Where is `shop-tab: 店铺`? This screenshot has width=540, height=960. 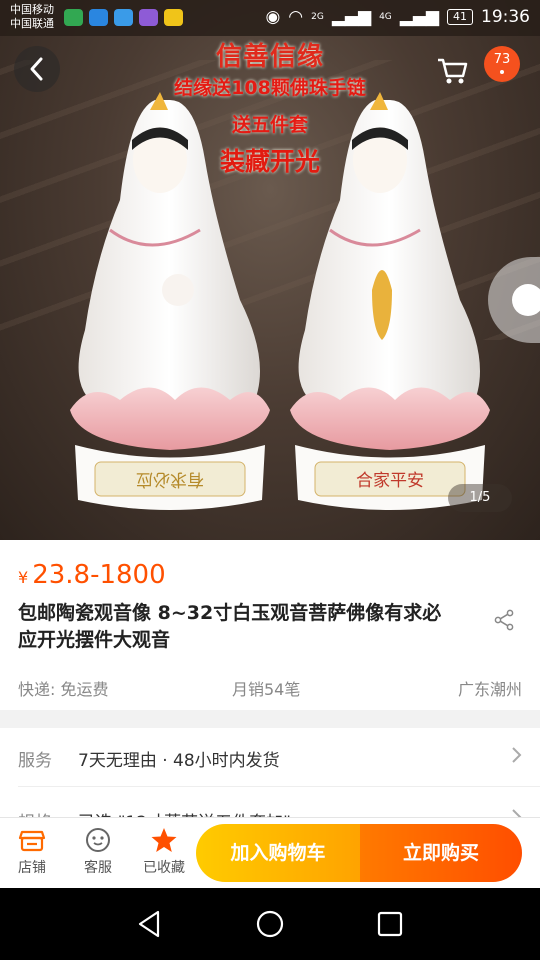
shop-tab: 店铺 is located at coordinates (32, 851).